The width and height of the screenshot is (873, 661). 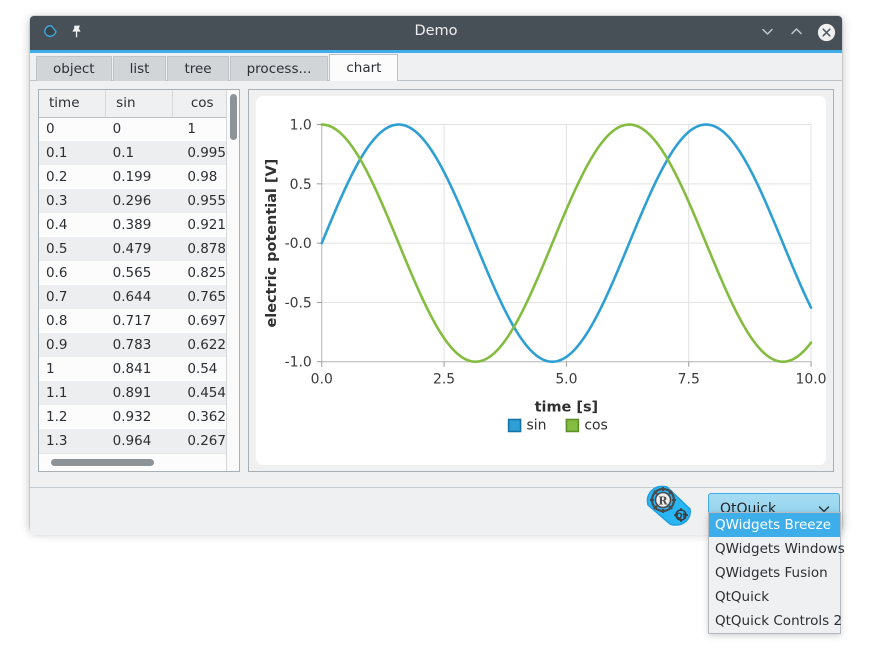 I want to click on table-cell-time: 1.3, so click(x=72, y=441).